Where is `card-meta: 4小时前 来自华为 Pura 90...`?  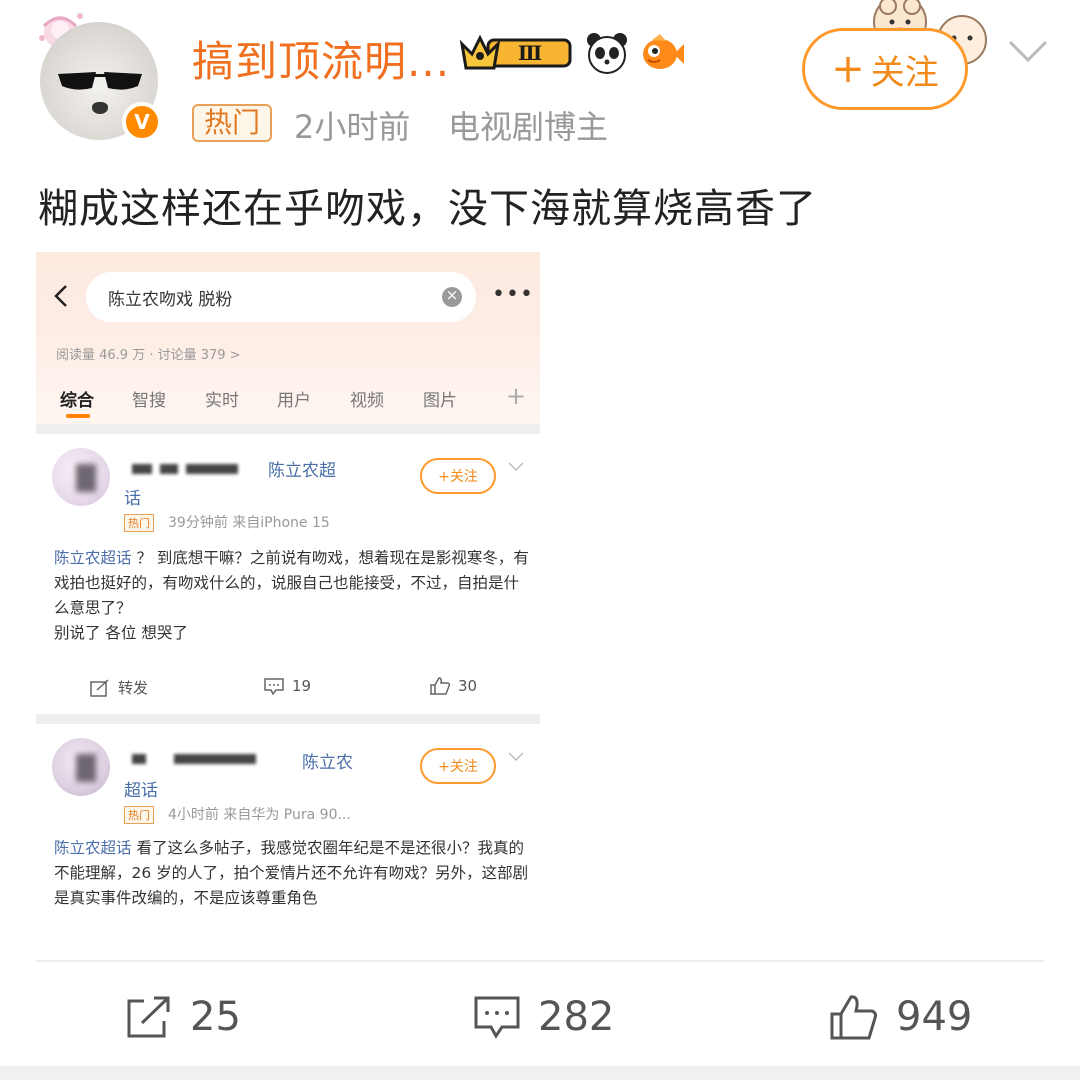
card-meta: 4小时前 来自华为 Pura 90... is located at coordinates (259, 815).